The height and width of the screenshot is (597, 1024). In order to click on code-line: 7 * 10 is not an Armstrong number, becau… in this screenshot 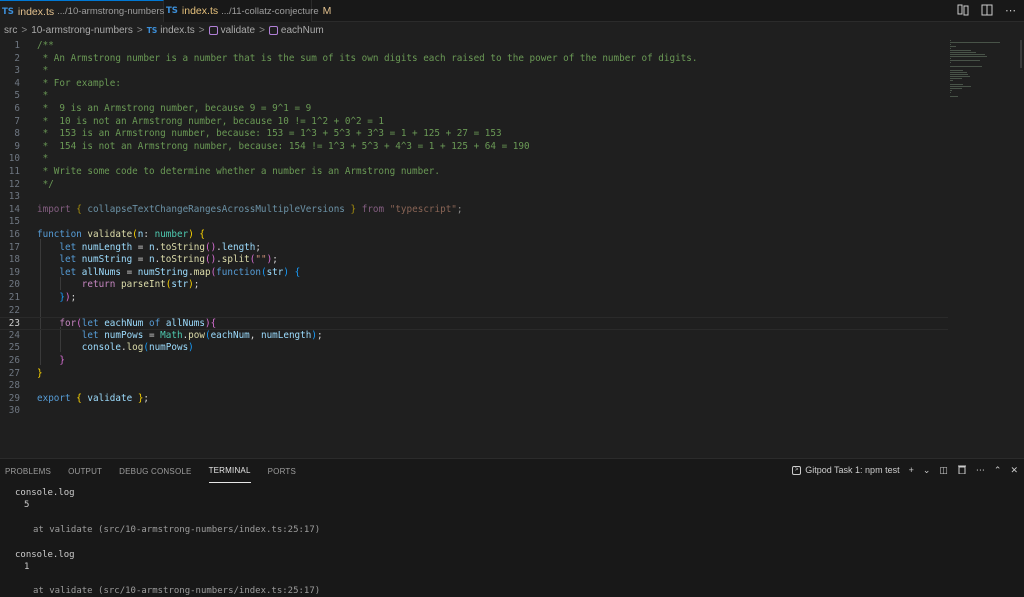, I will do `click(474, 122)`.